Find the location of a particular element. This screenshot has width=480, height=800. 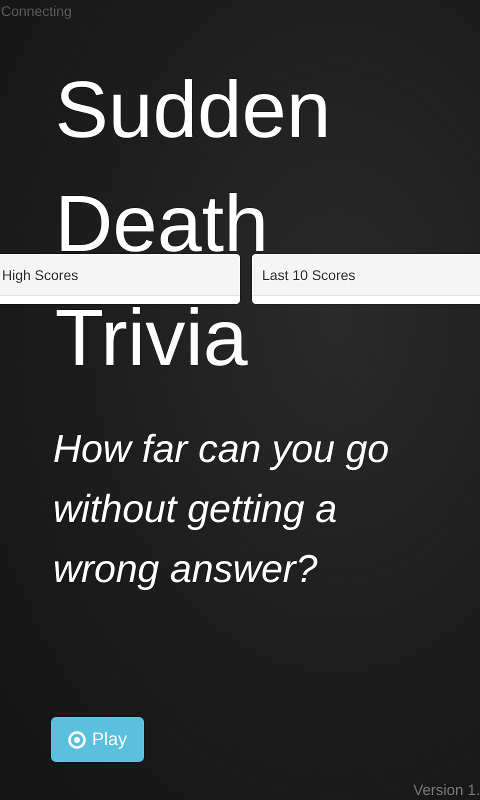

connection-status: Connecting is located at coordinates (36, 11).